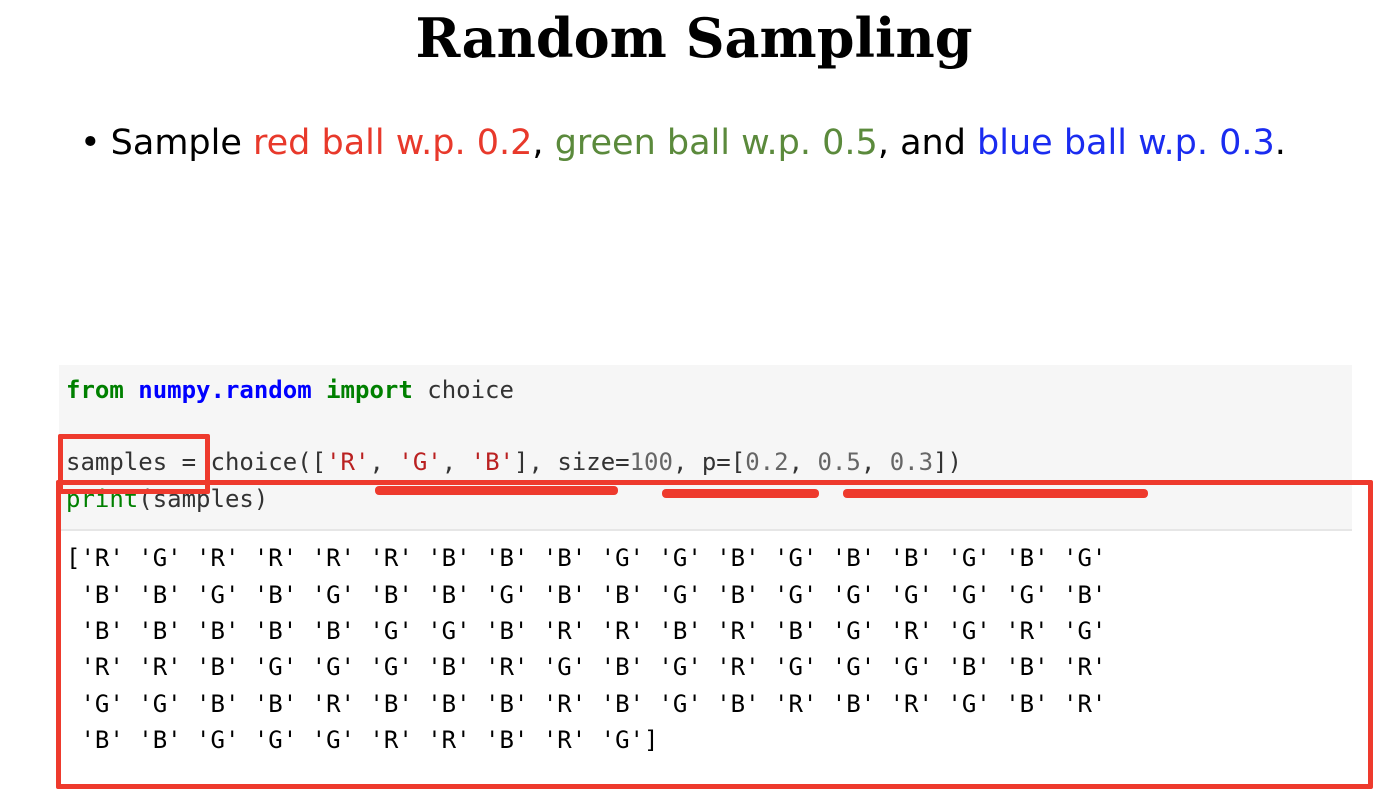 The height and width of the screenshot is (800, 1388). What do you see at coordinates (694, 38) in the screenshot?
I see `slide-title: Random Sampling` at bounding box center [694, 38].